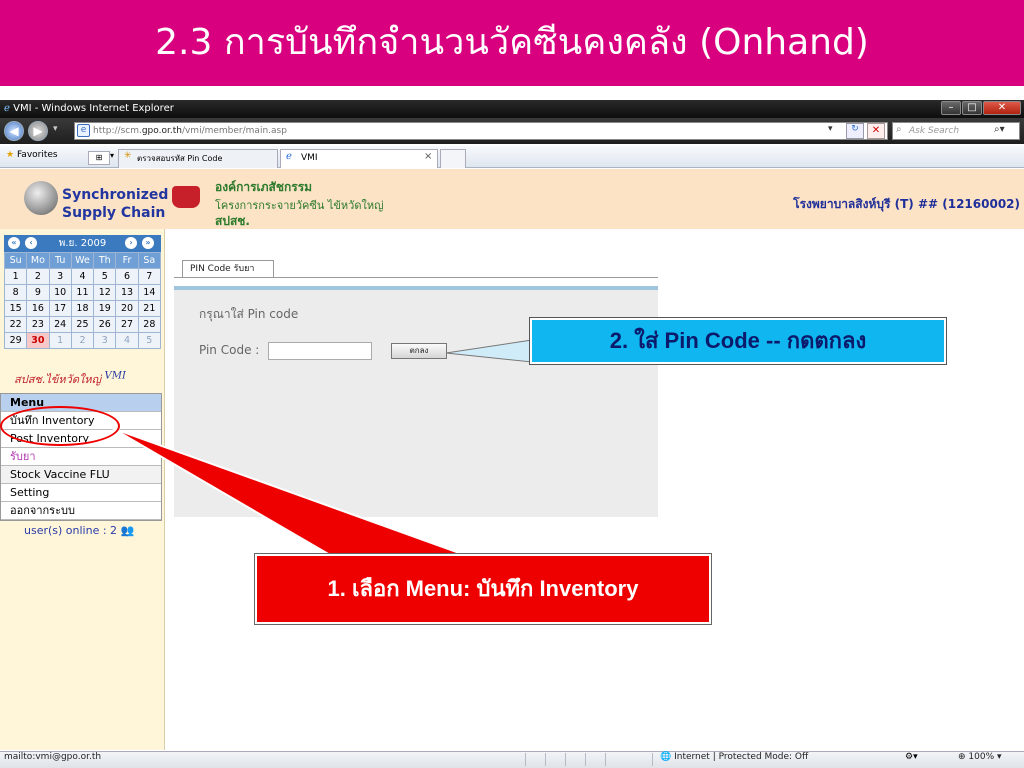 Image resolution: width=1024 pixels, height=768 pixels. What do you see at coordinates (38, 308) in the screenshot?
I see `calendar-day: 16` at bounding box center [38, 308].